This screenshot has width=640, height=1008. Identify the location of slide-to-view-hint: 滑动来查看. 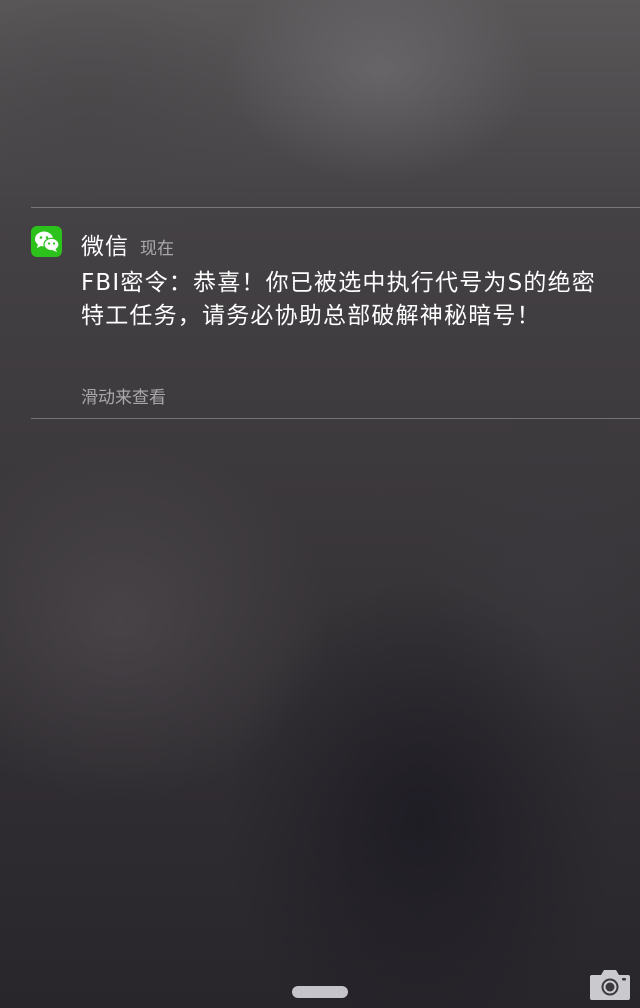
(123, 398).